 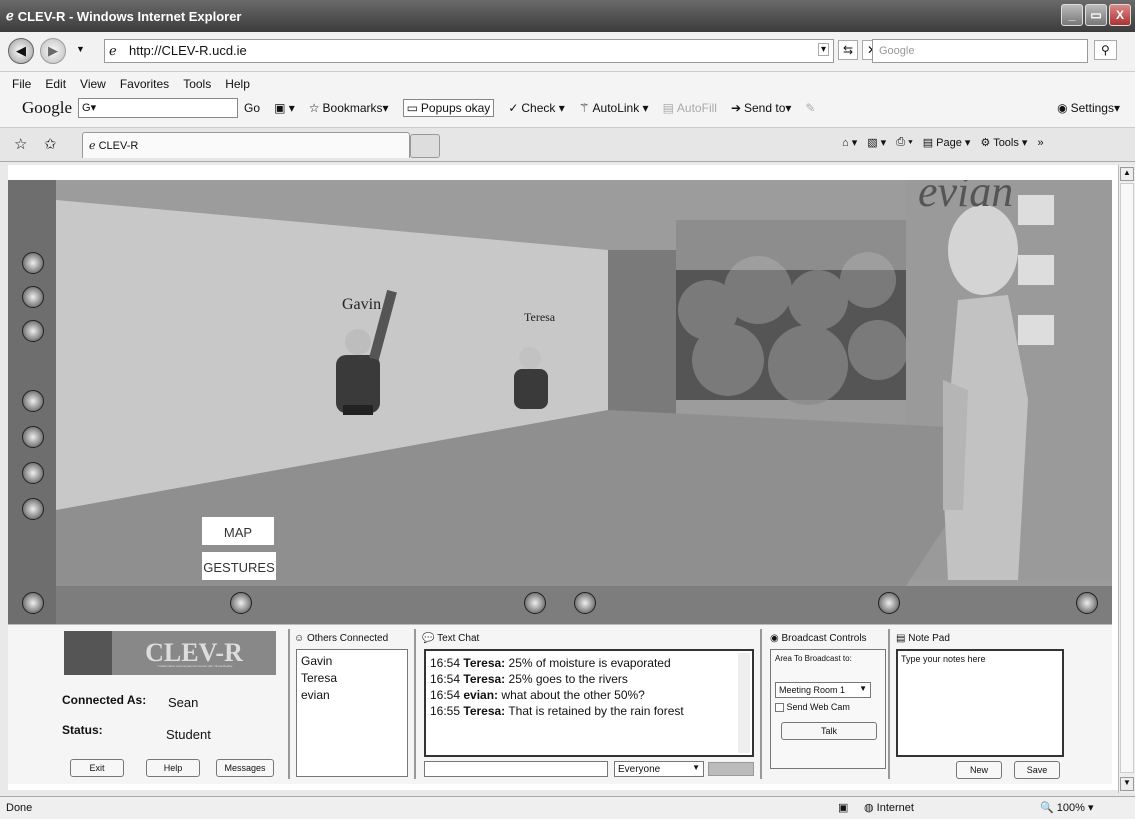 What do you see at coordinates (1037, 770) in the screenshot?
I see `save-note-button: Save` at bounding box center [1037, 770].